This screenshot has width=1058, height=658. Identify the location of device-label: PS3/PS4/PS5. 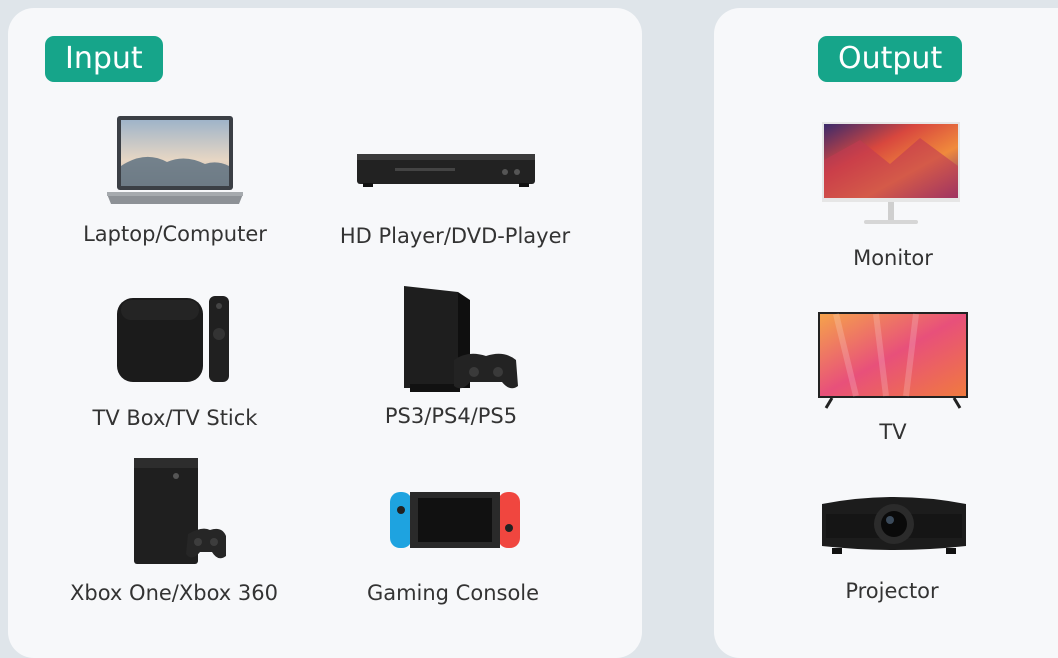
(451, 416).